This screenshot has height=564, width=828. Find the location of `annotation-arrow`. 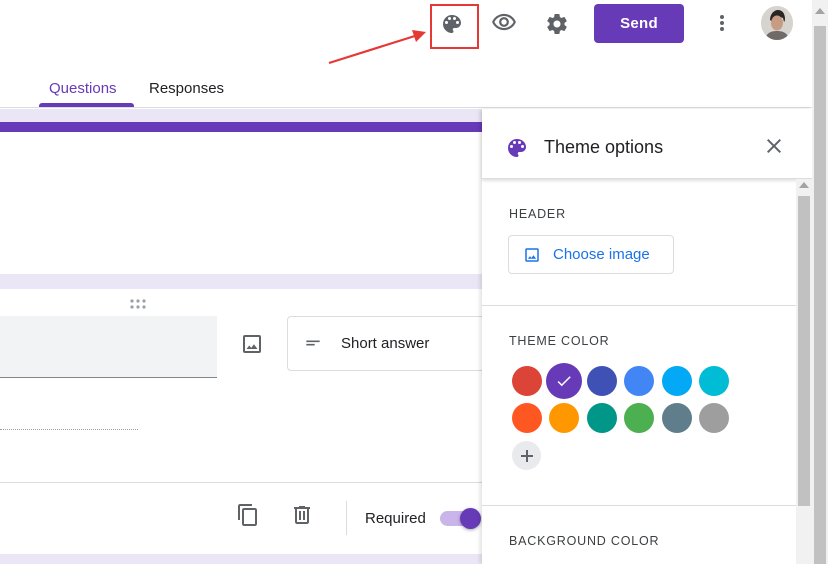

annotation-arrow is located at coordinates (376, 45).